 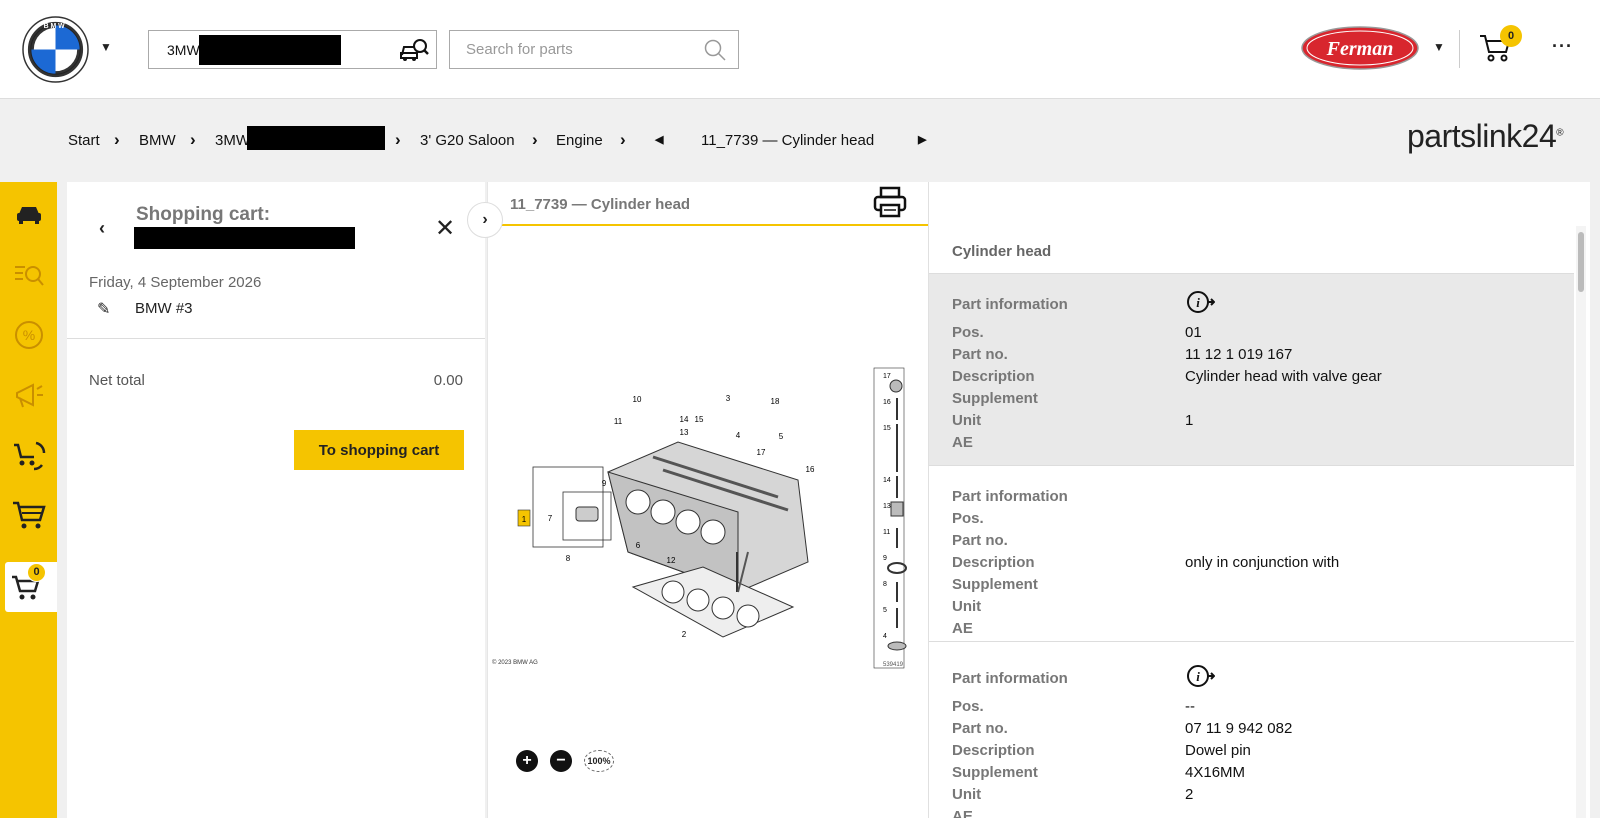 What do you see at coordinates (1189, 420) in the screenshot?
I see `part-unit: 1` at bounding box center [1189, 420].